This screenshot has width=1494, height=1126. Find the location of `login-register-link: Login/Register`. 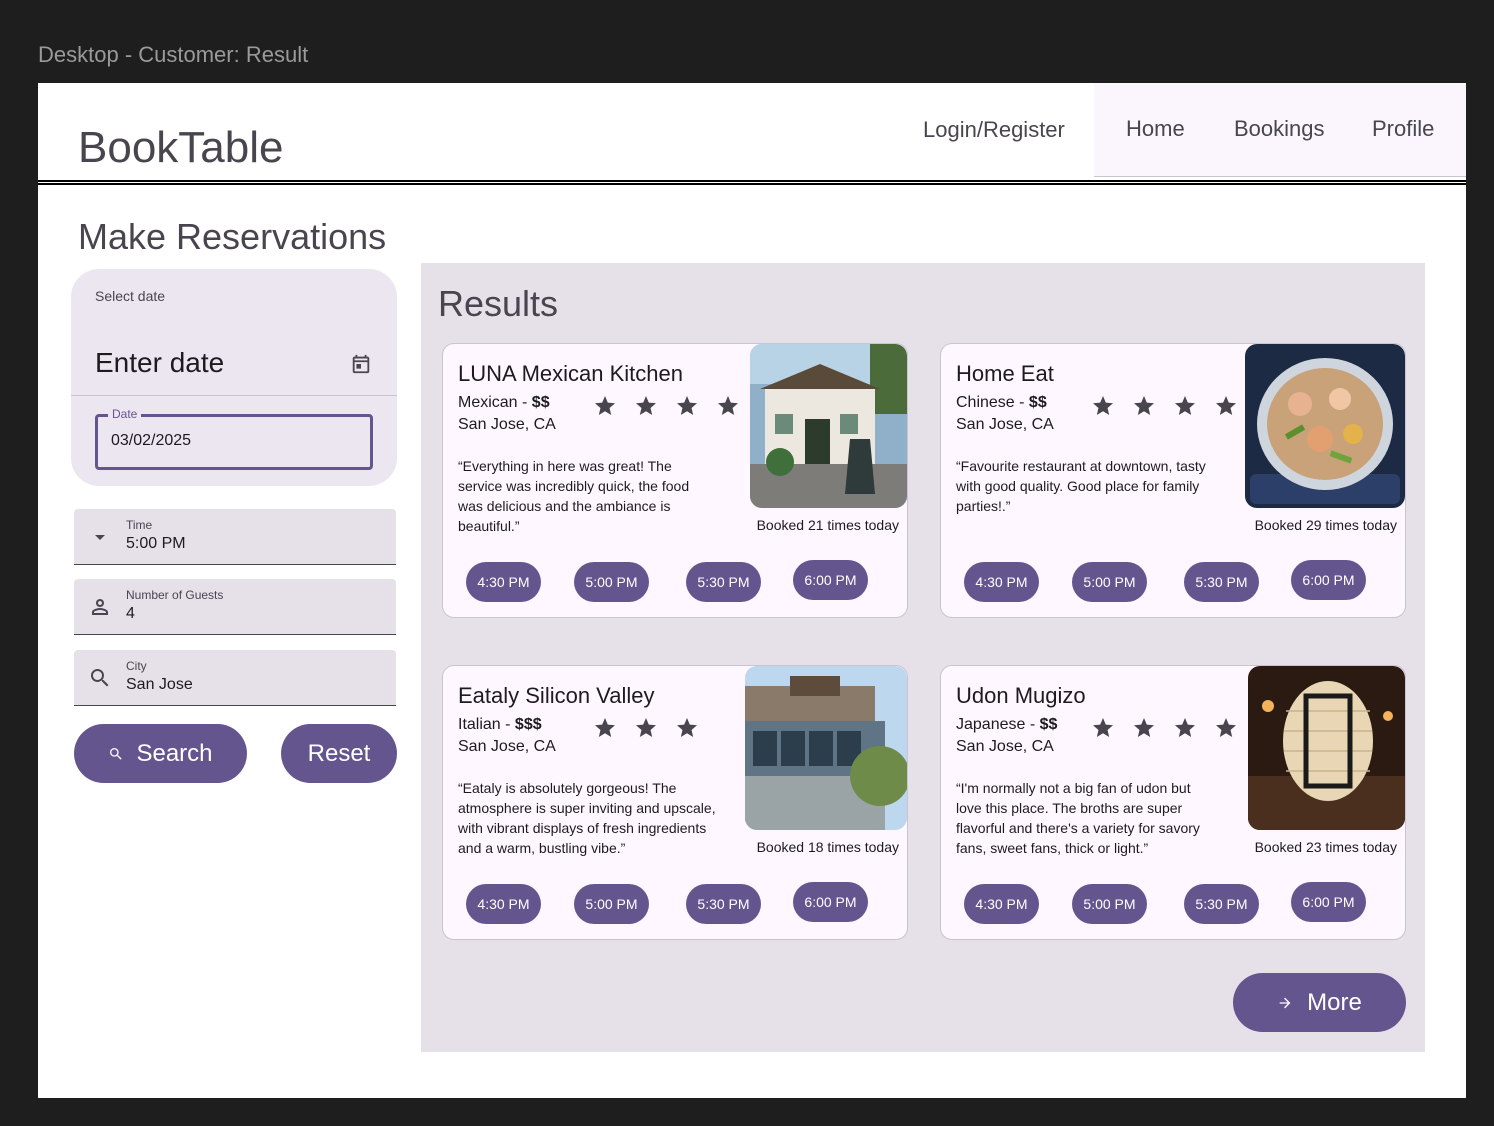

login-register-link: Login/Register is located at coordinates (994, 130).